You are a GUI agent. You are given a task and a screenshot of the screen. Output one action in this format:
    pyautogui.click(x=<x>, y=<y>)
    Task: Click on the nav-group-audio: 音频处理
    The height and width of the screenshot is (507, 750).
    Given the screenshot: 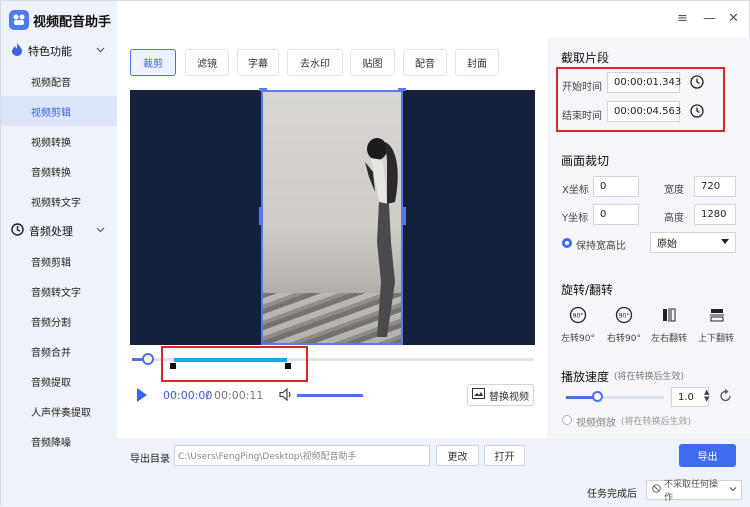 What is the action you would take?
    pyautogui.click(x=59, y=231)
    